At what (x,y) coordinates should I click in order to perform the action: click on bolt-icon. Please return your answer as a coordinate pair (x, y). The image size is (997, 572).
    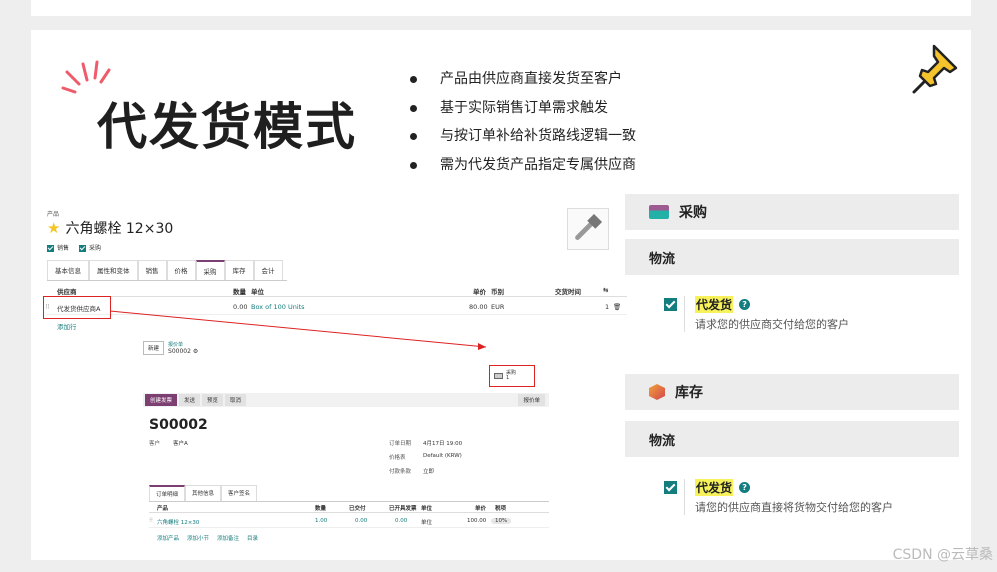
    Looking at the image, I should click on (589, 226).